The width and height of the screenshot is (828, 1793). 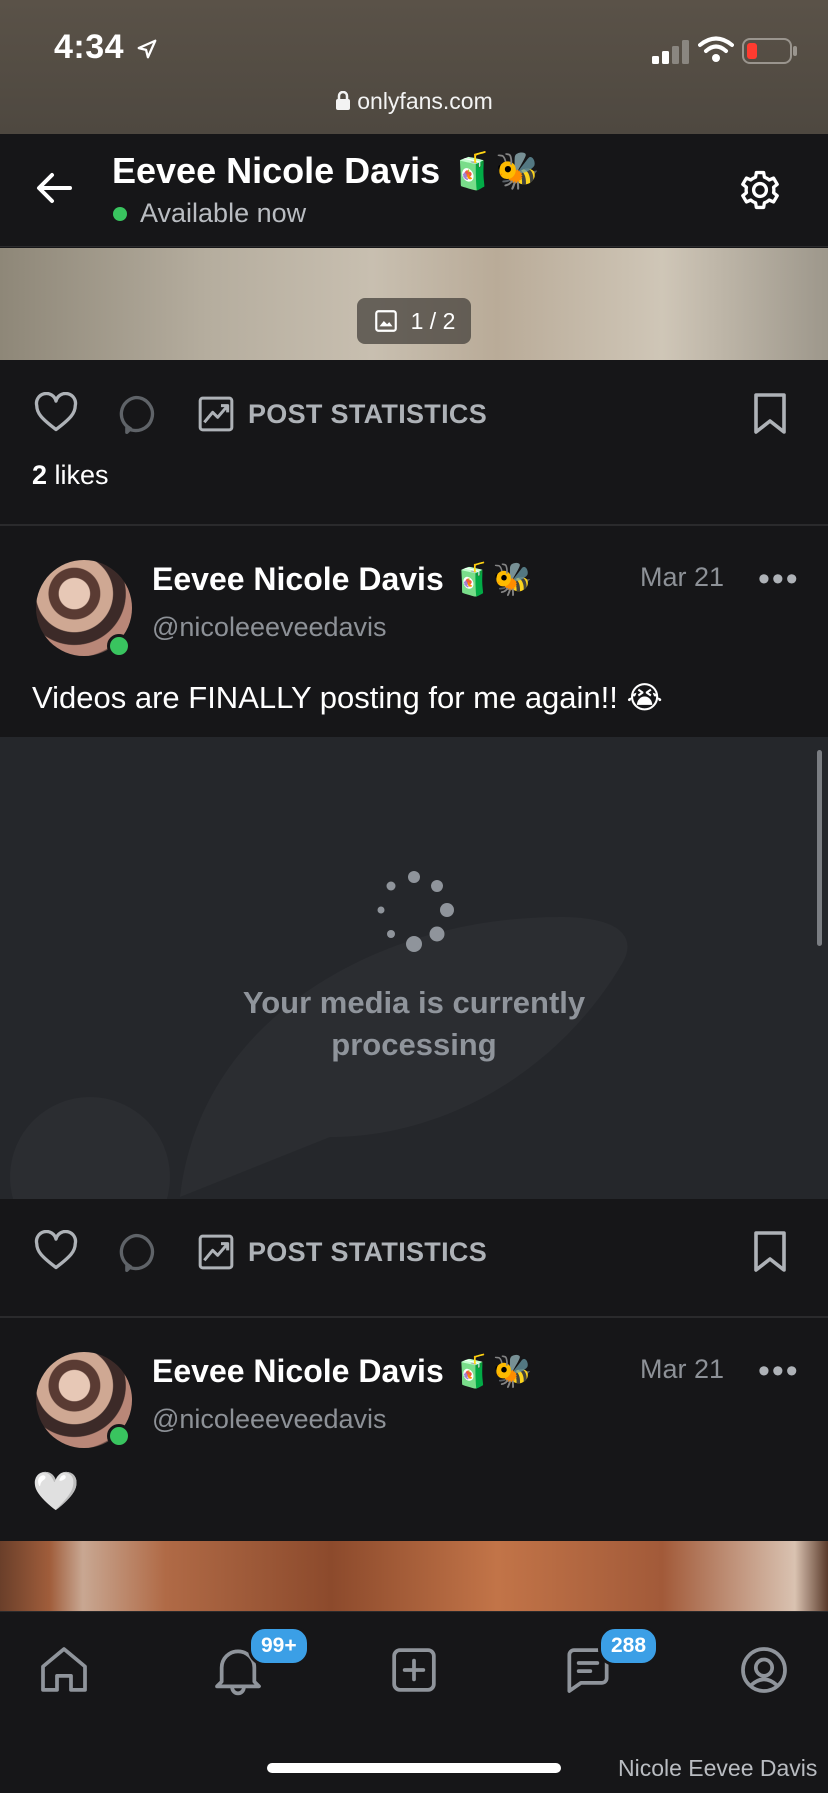 I want to click on address-bar: onlyfans.com, so click(x=414, y=101).